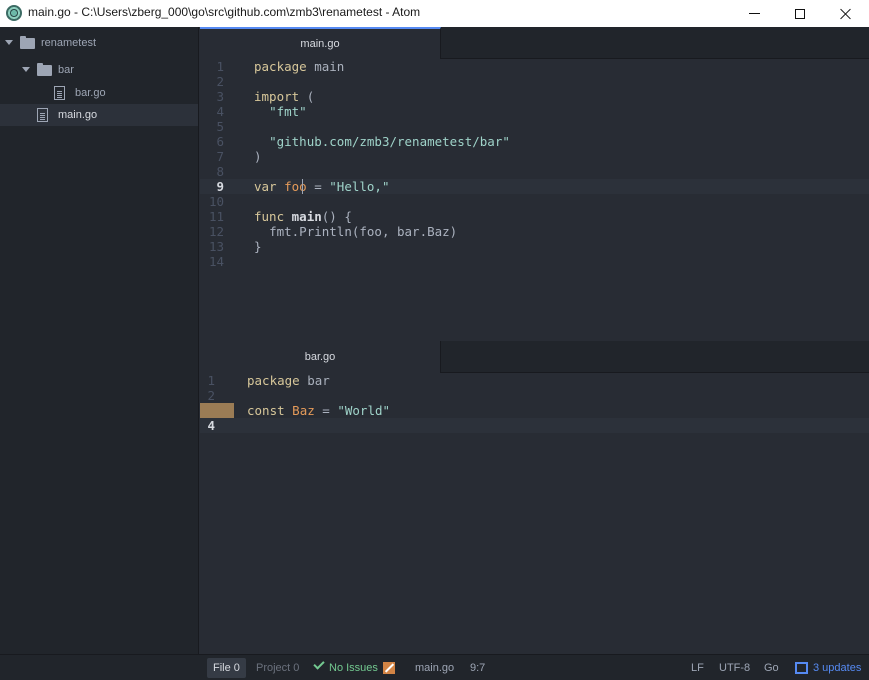  I want to click on text-cursor-icon, so click(302, 186).